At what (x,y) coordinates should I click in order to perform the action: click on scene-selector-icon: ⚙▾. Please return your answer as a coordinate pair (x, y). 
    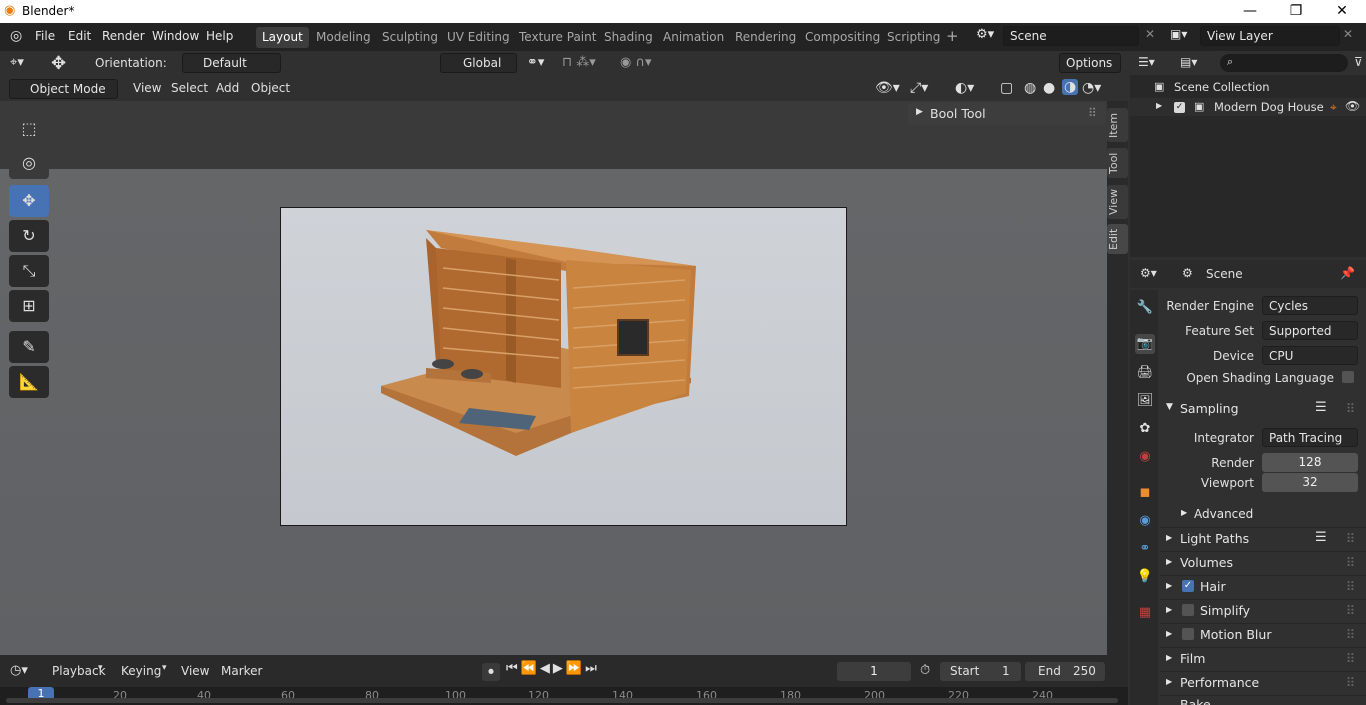
    Looking at the image, I should click on (985, 34).